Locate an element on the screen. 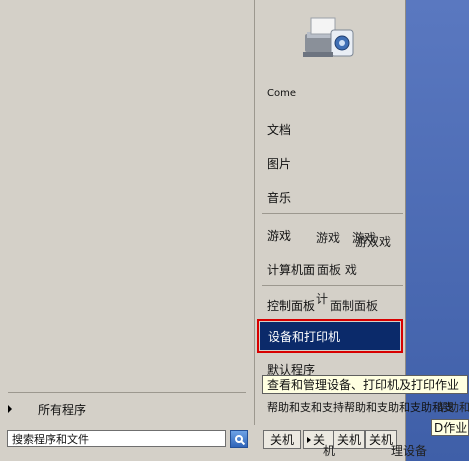 This screenshot has height=461, width=469. devices-printer-icon is located at coordinates (328, 37).